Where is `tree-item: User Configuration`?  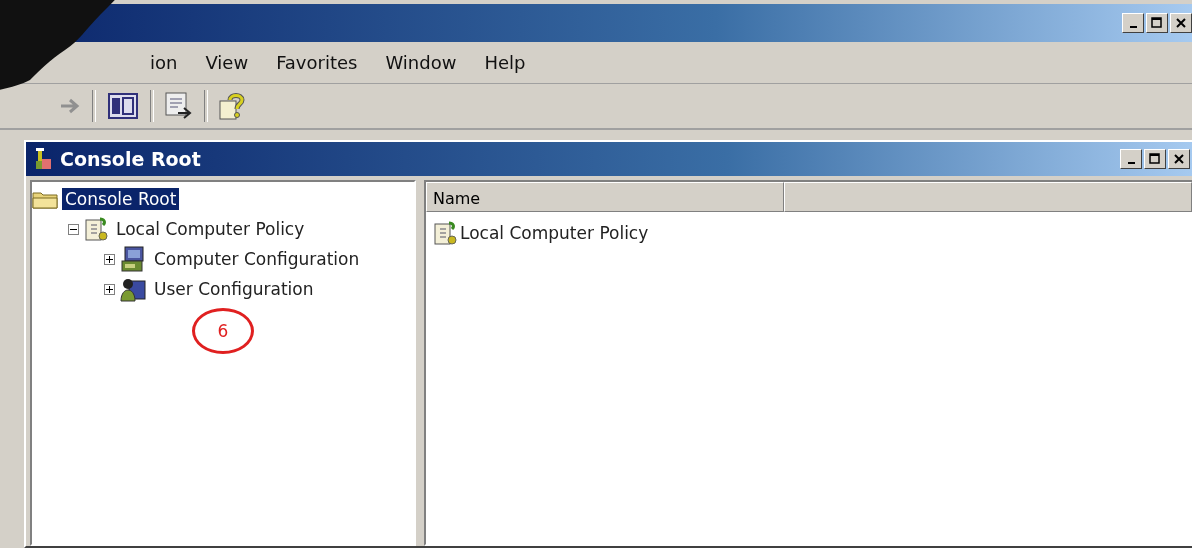 tree-item: User Configuration is located at coordinates (234, 289).